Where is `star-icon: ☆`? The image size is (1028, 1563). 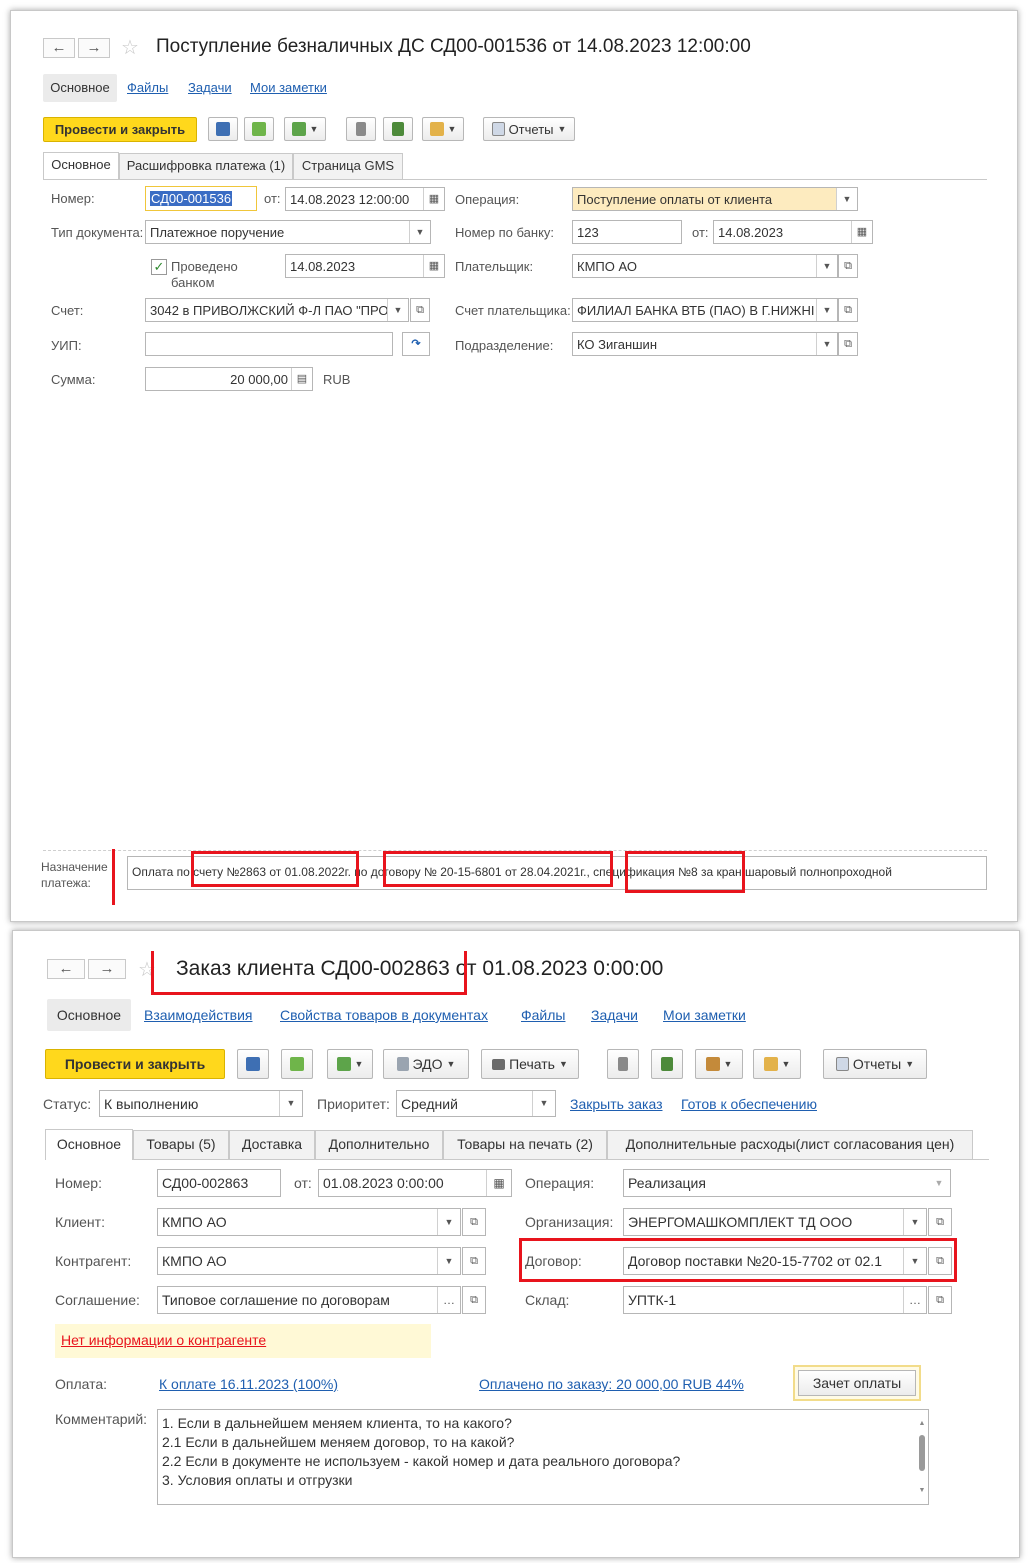
star-icon: ☆ is located at coordinates (130, 47).